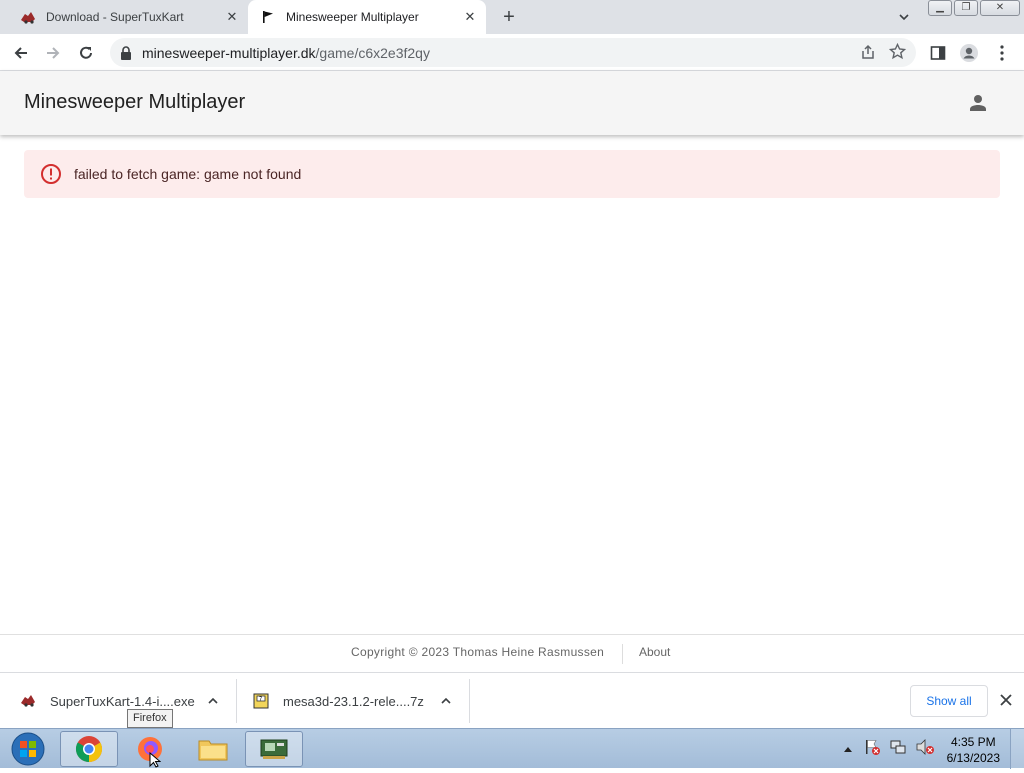 The height and width of the screenshot is (773, 1024). I want to click on clock-date: 6/13/2023, so click(973, 758).